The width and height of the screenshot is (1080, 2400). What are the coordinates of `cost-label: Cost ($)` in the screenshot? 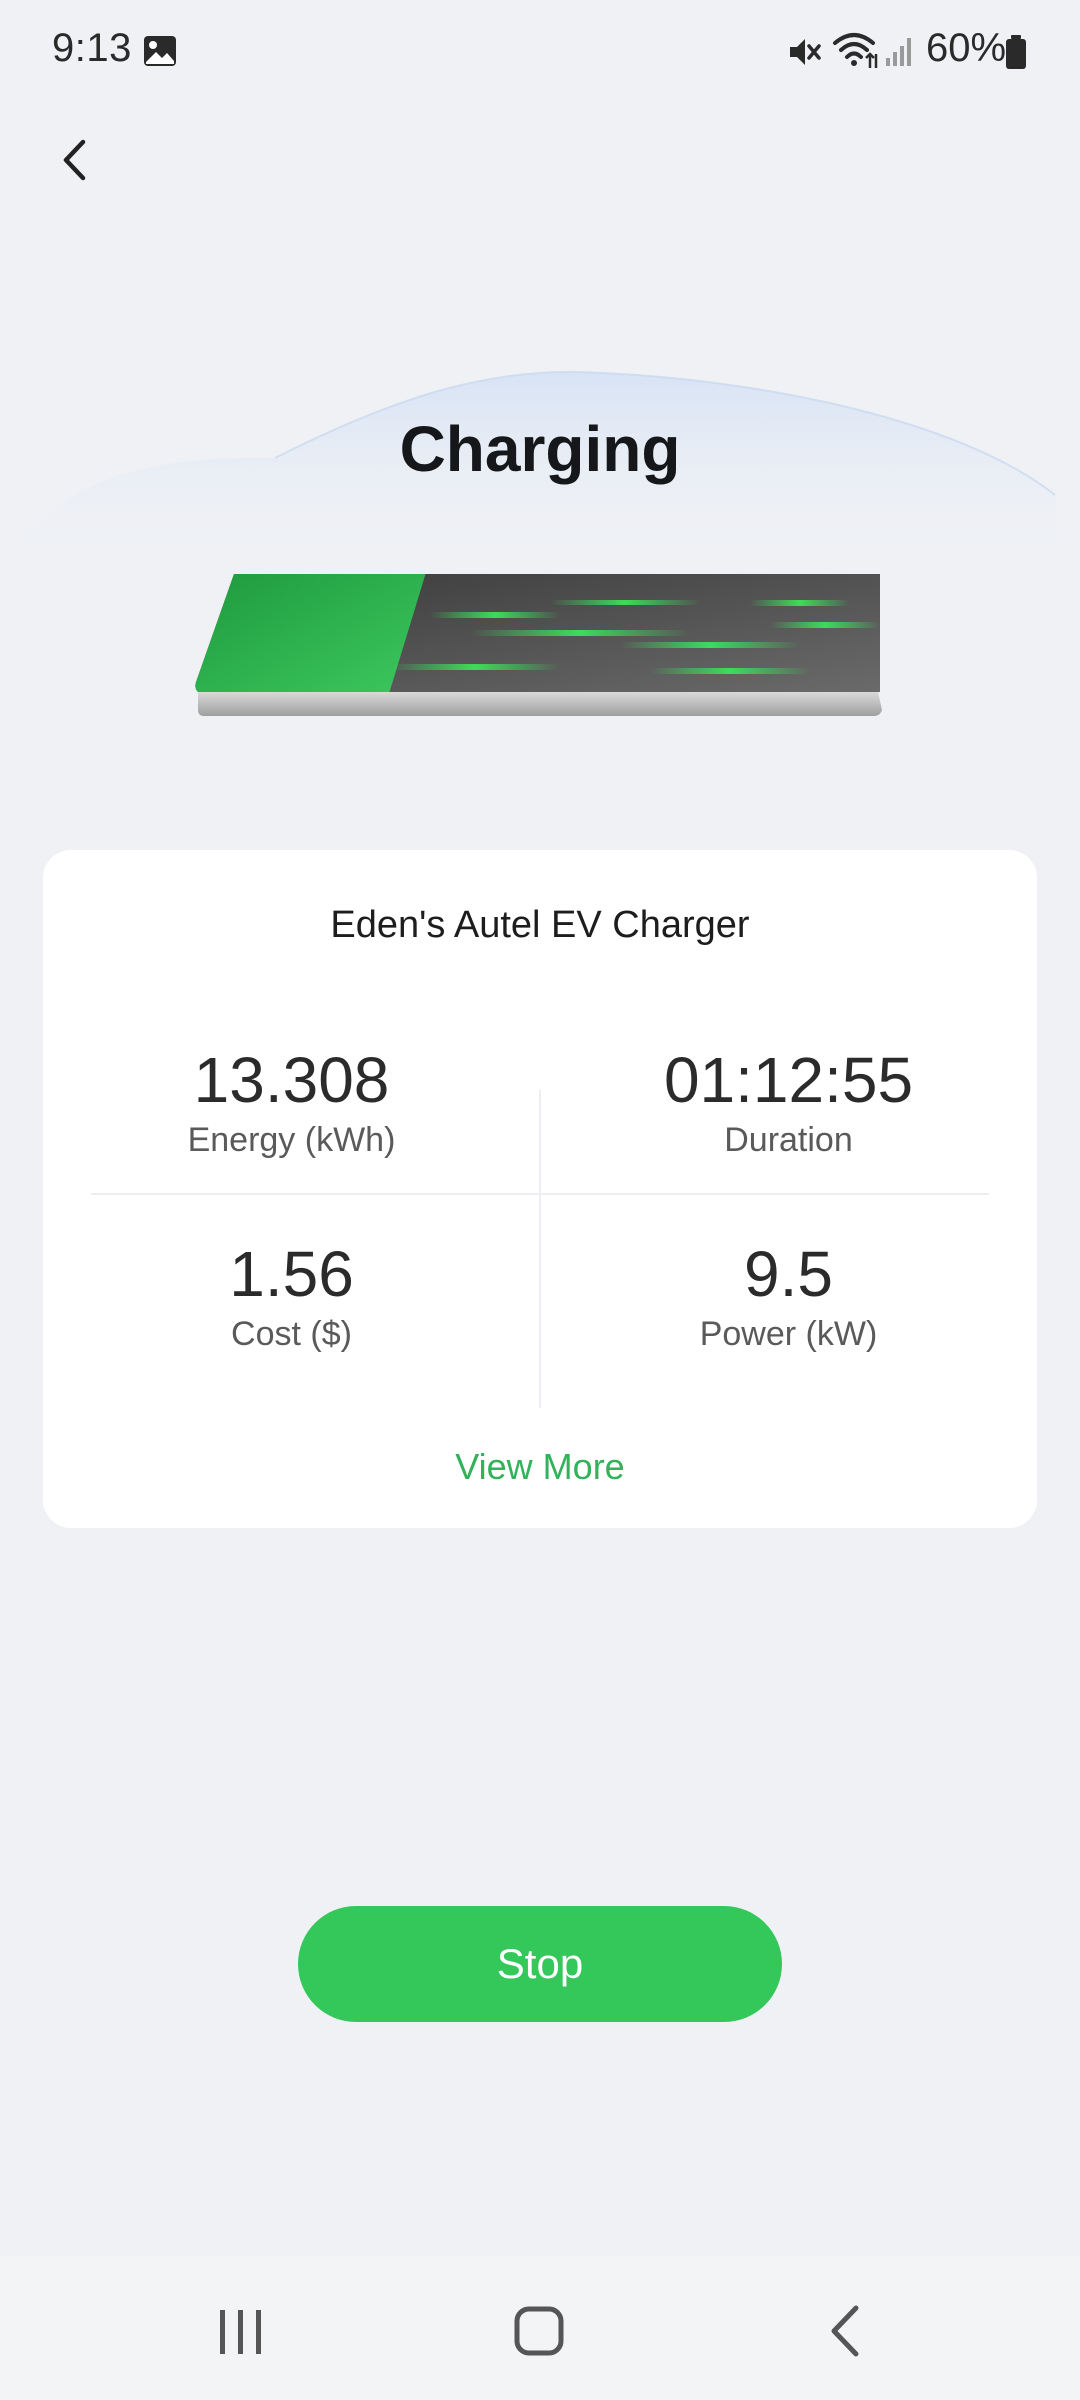 It's located at (291, 1334).